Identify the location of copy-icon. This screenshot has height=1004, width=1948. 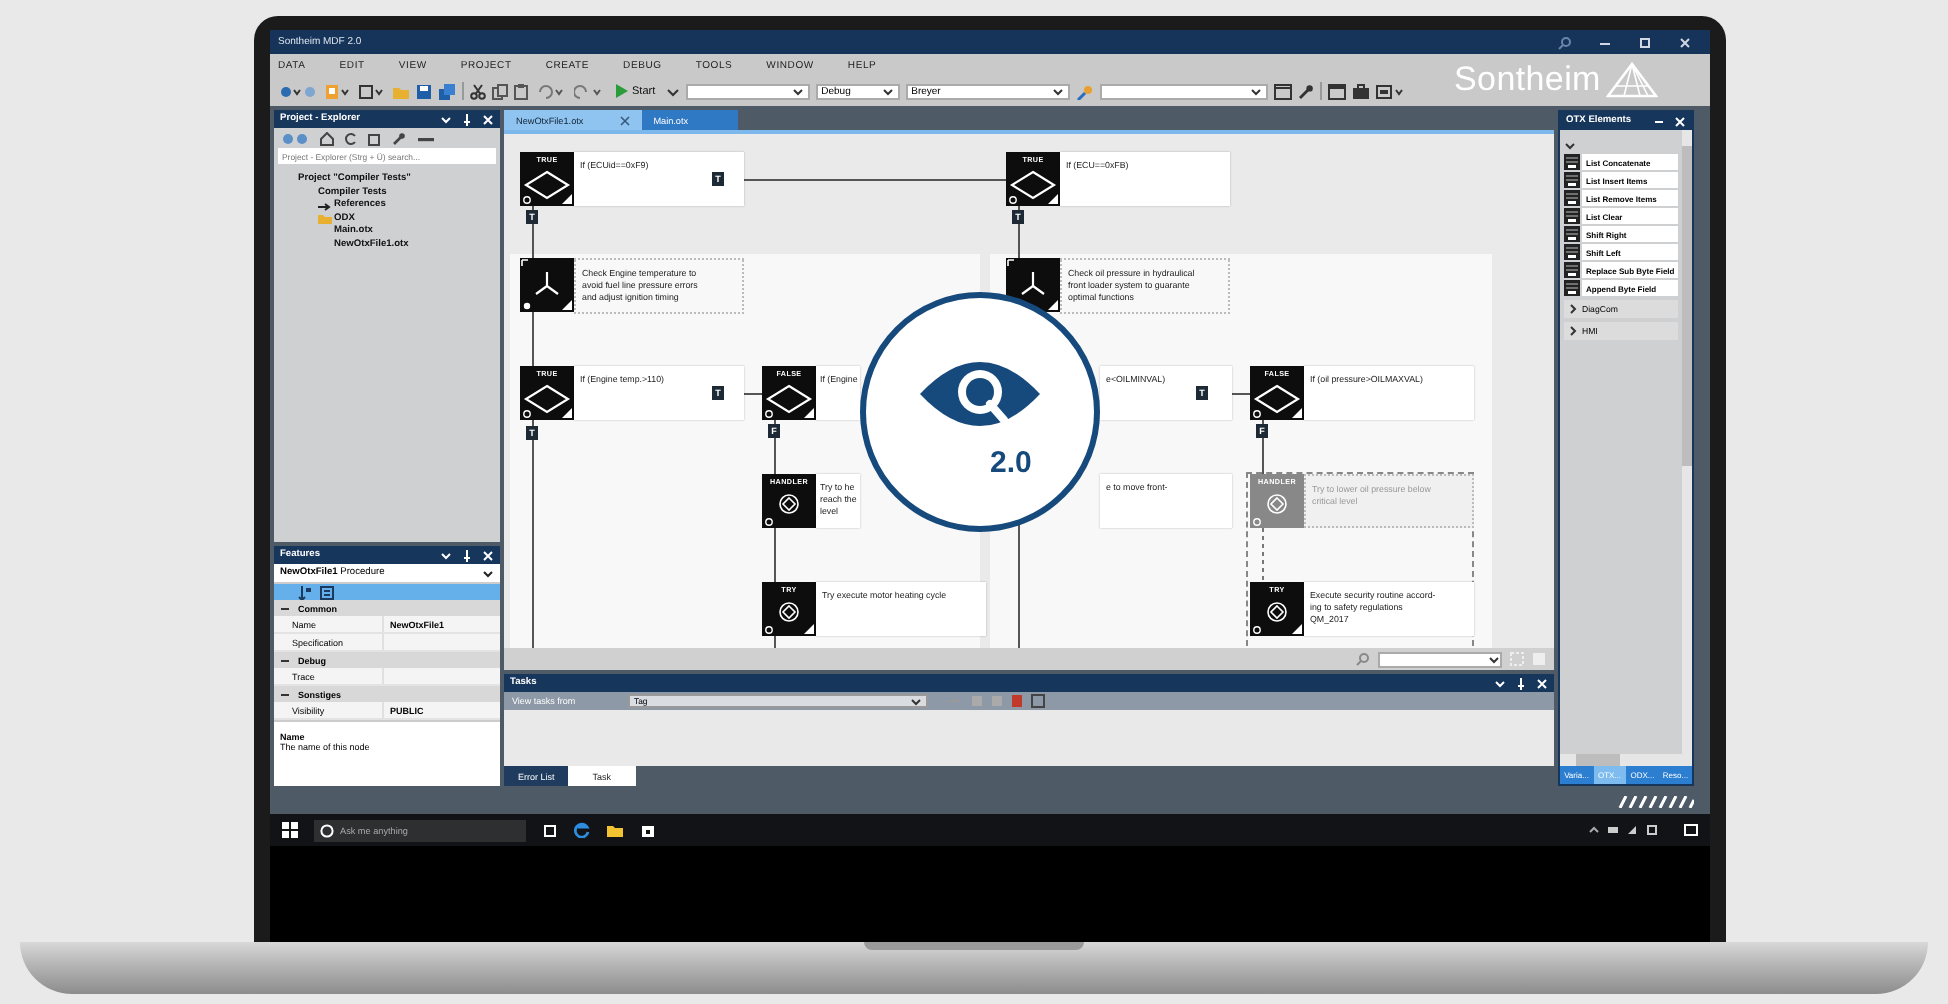
(500, 91).